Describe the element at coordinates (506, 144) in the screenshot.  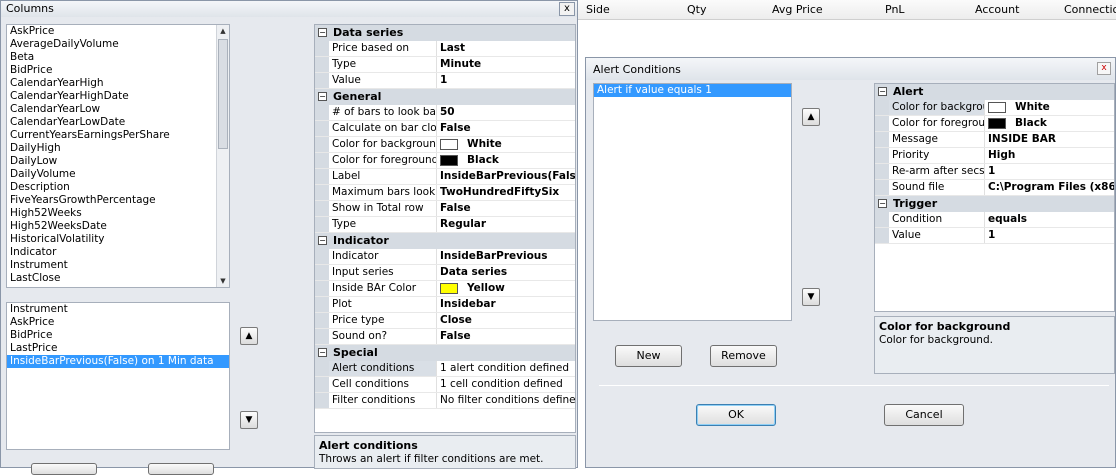
I see `property-value: White` at that location.